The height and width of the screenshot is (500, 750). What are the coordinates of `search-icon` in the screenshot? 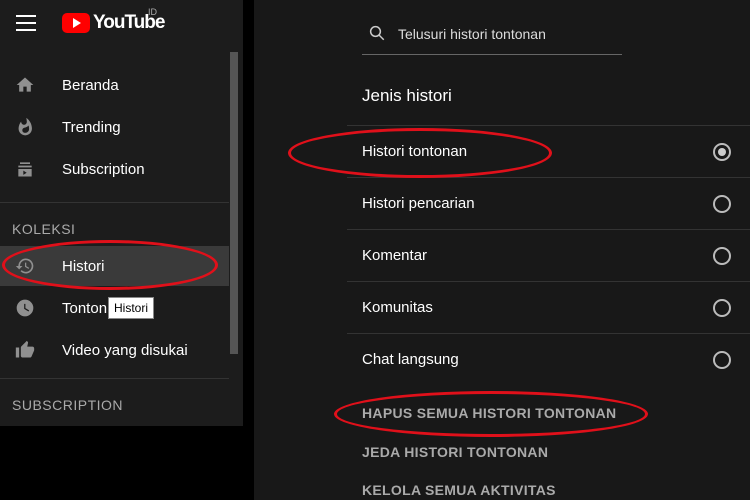 It's located at (377, 33).